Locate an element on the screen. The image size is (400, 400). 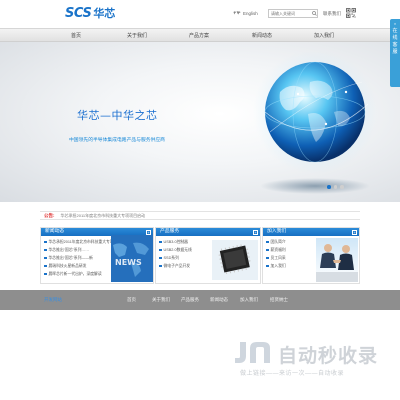
watermark-logo-icon is located at coordinates (252, 352).